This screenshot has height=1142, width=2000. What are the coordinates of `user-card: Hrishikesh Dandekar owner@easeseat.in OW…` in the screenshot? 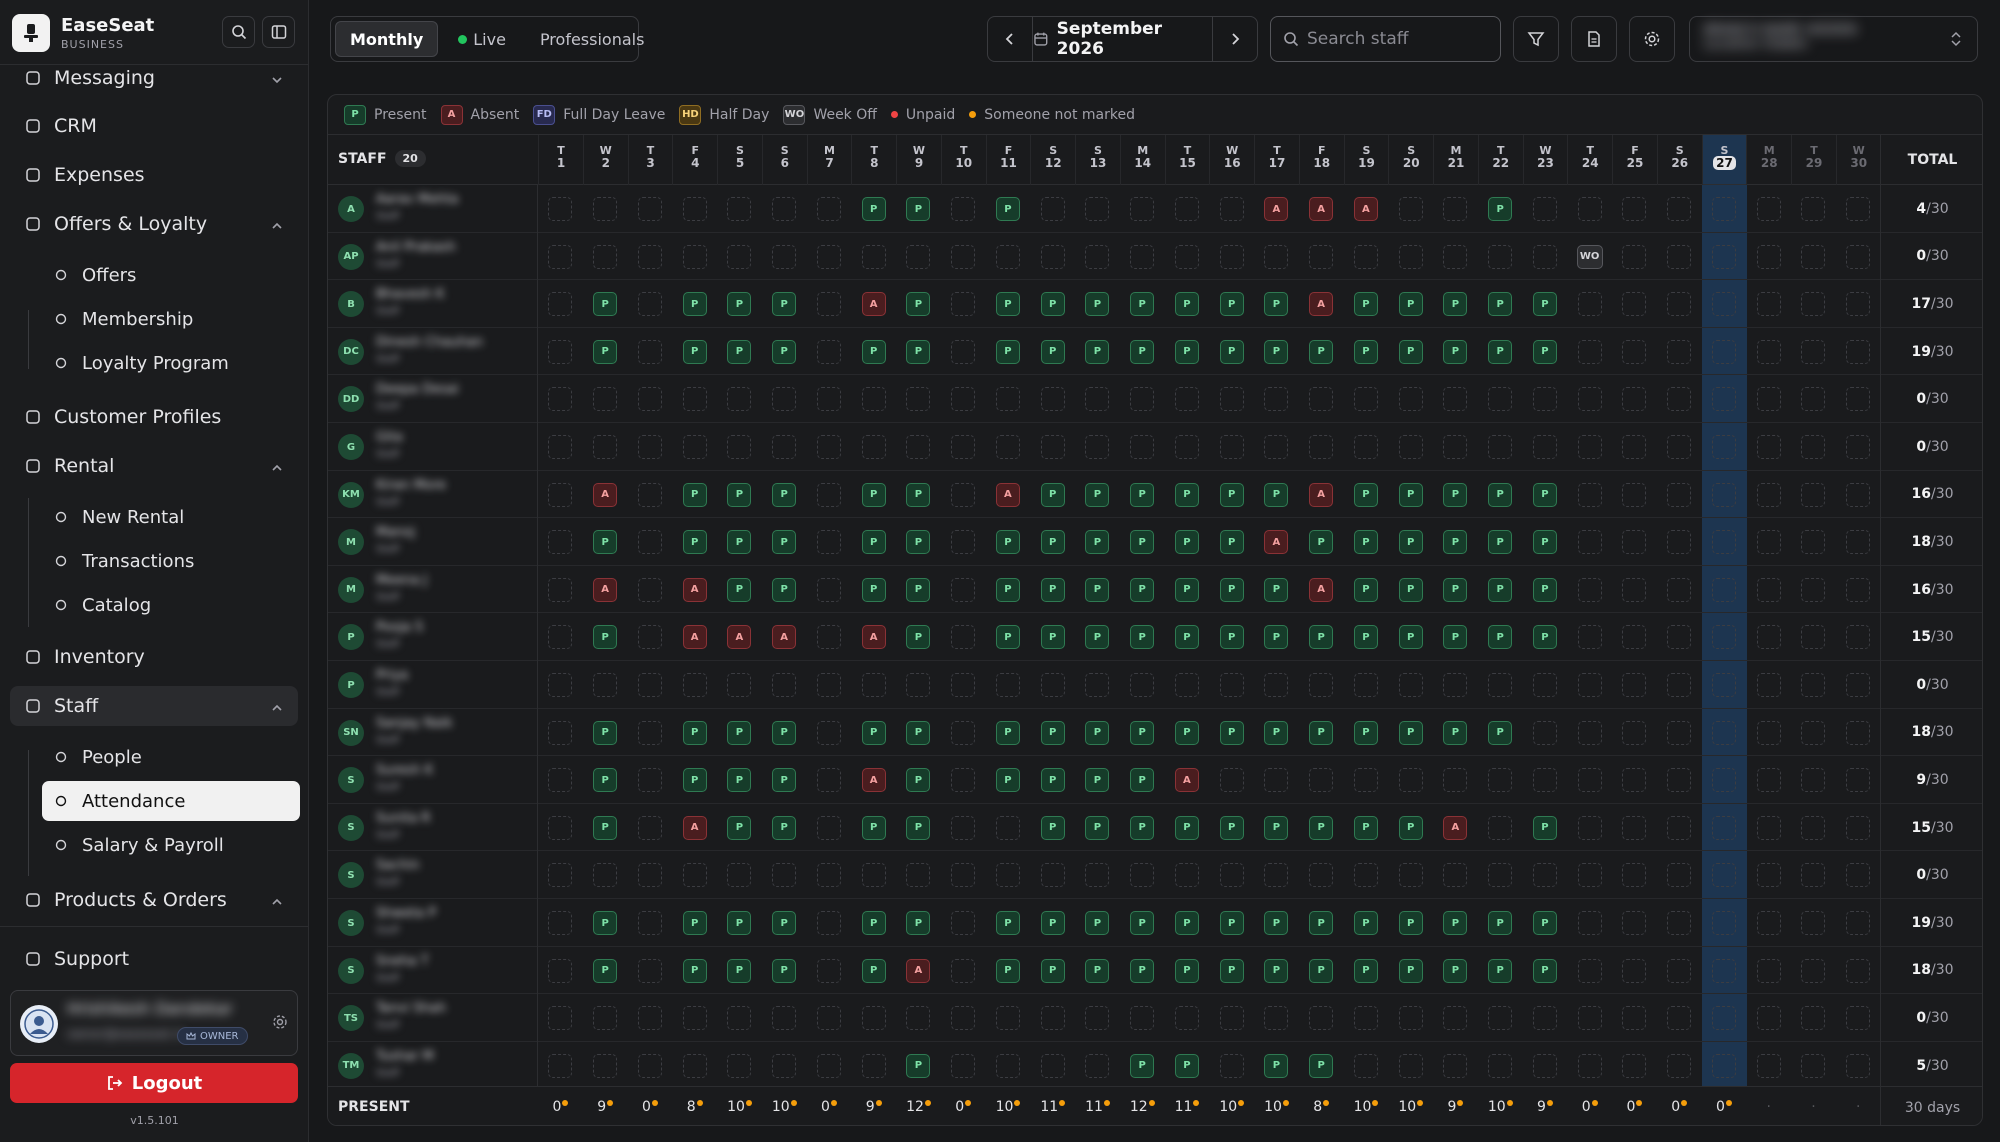 It's located at (154, 1023).